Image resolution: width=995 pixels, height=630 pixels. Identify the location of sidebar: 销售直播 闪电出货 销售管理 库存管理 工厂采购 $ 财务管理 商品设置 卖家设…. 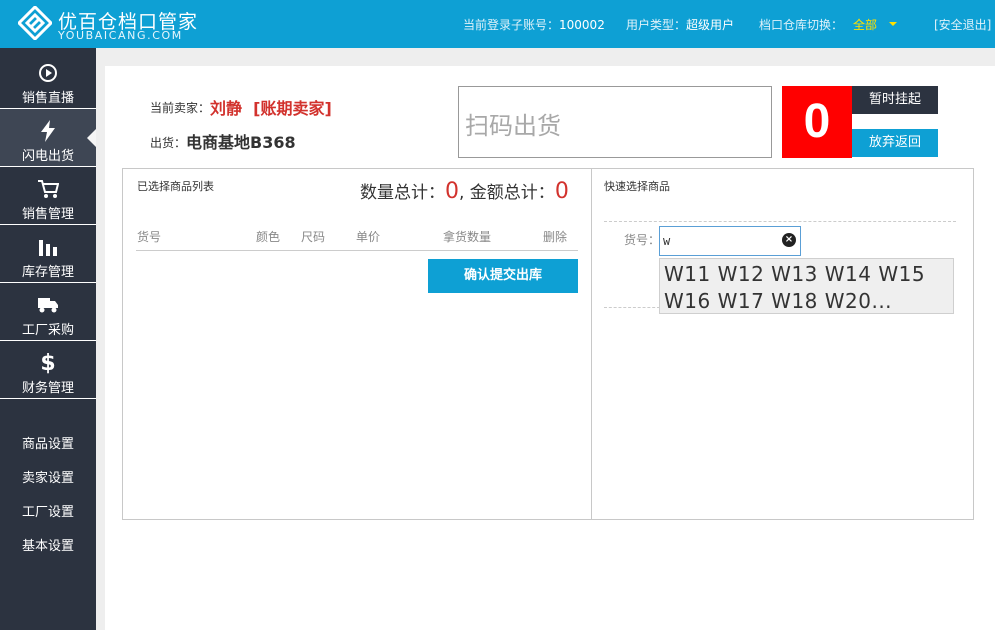
(48, 339).